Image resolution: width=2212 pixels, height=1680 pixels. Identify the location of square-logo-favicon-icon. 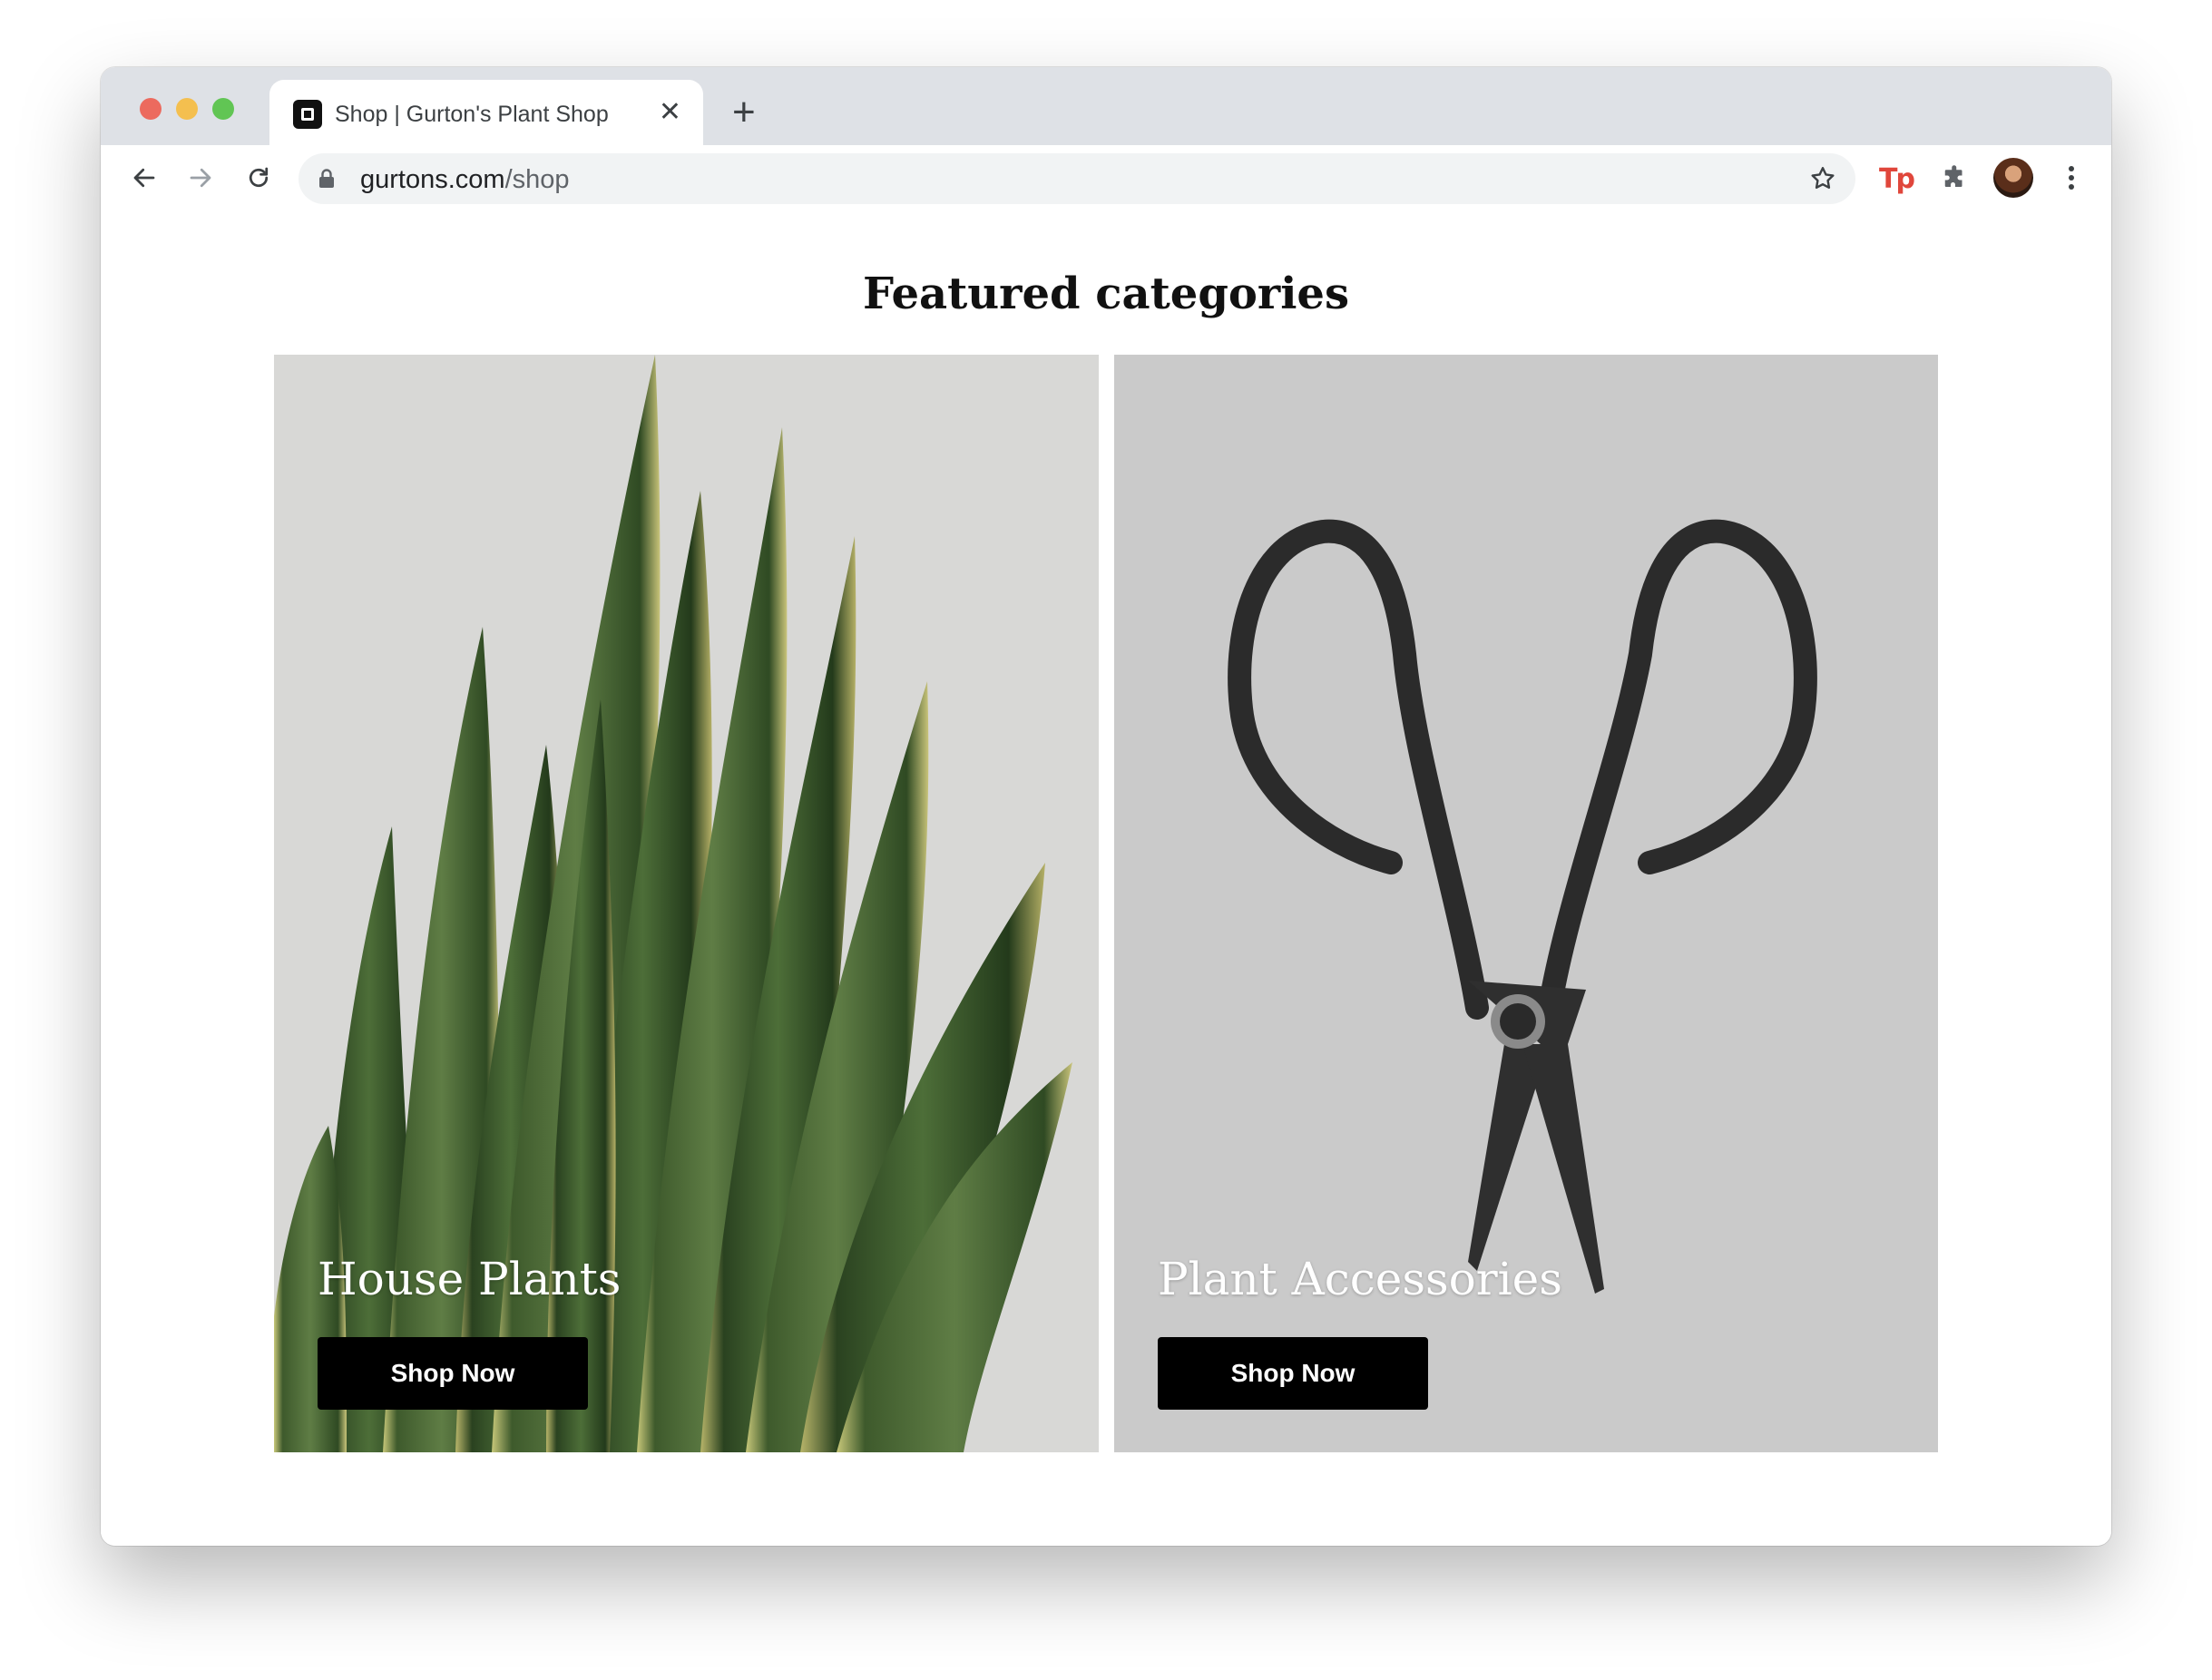
(307, 115).